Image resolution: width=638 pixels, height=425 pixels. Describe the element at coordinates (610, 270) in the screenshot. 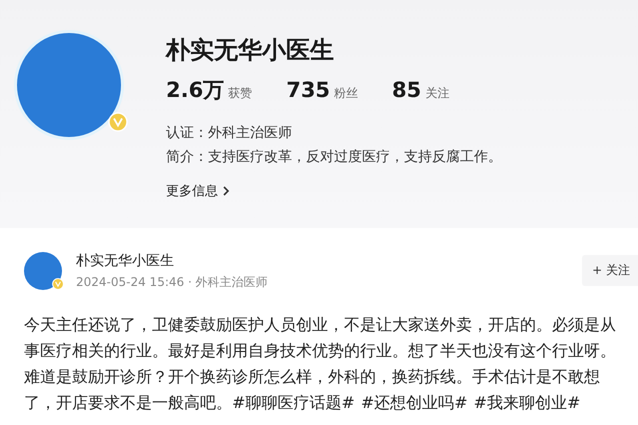

I see `follow-button: + 关注` at that location.